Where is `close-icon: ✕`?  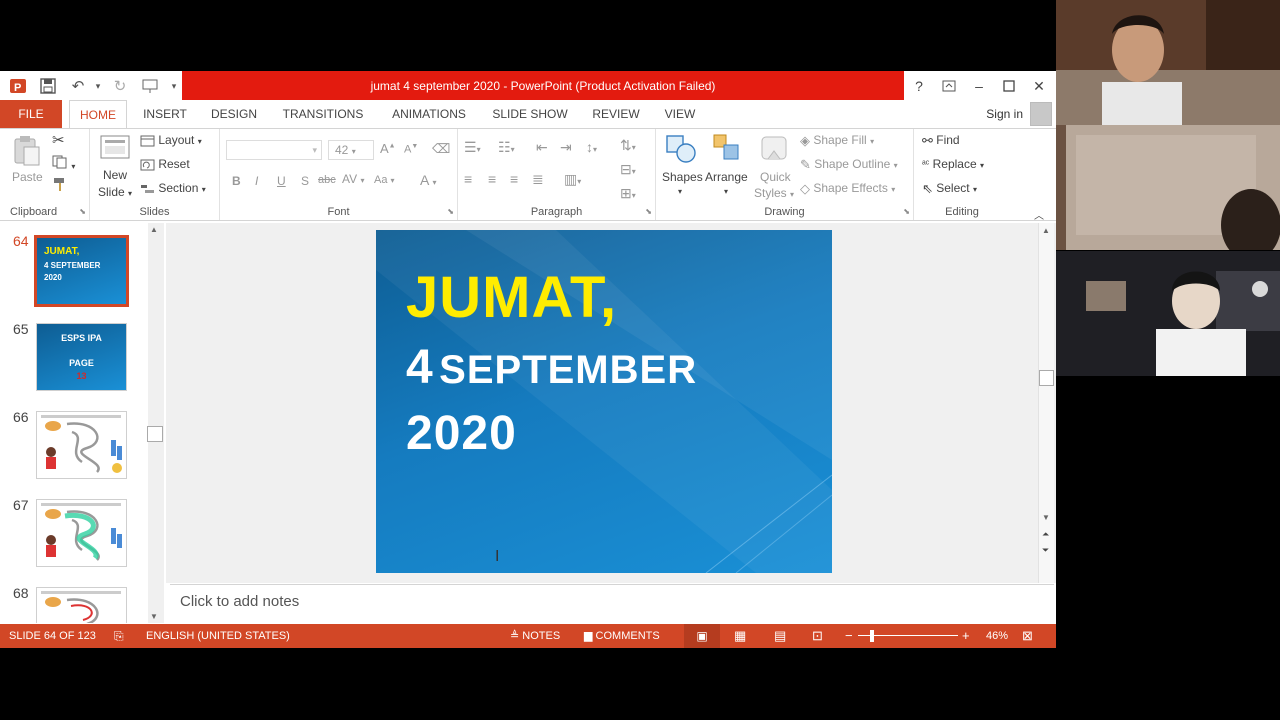 close-icon: ✕ is located at coordinates (1039, 86).